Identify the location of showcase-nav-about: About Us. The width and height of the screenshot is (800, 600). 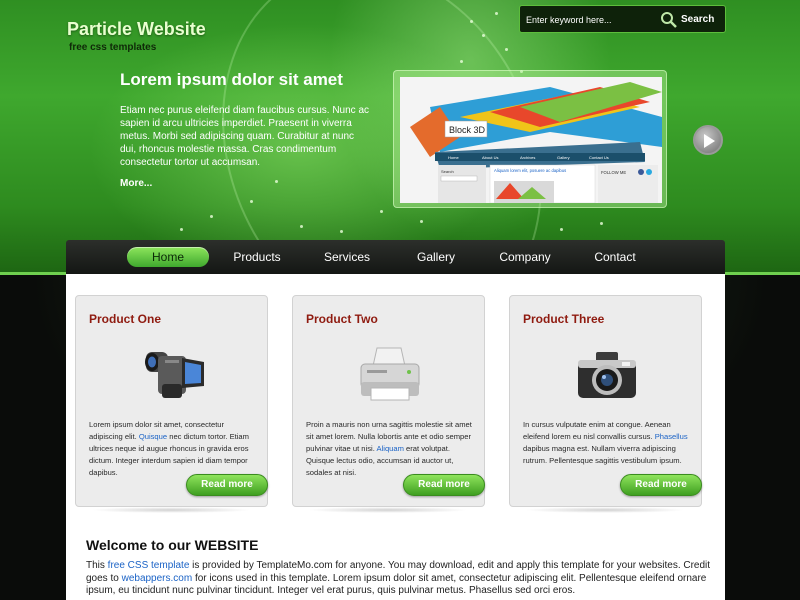
(490, 157).